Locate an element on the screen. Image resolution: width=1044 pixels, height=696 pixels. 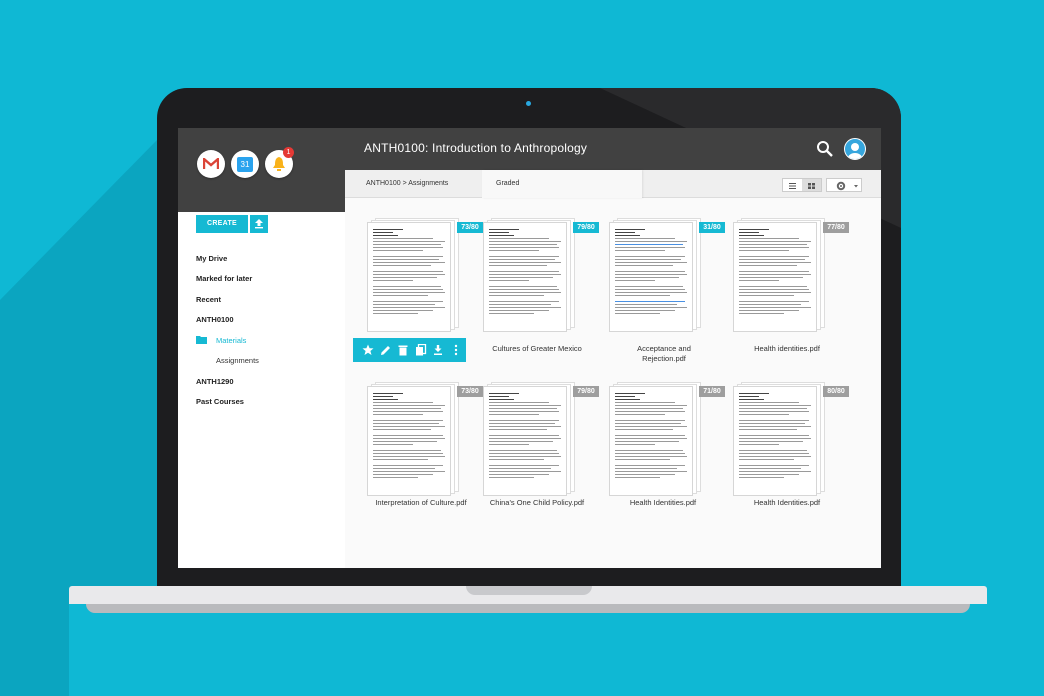
document-thumbnail: 77/80 is located at coordinates (791, 277).